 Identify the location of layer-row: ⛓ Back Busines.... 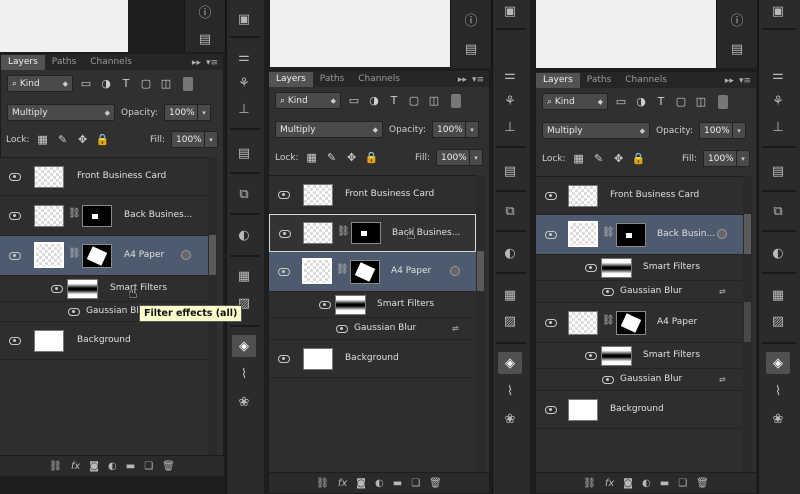
(104, 216).